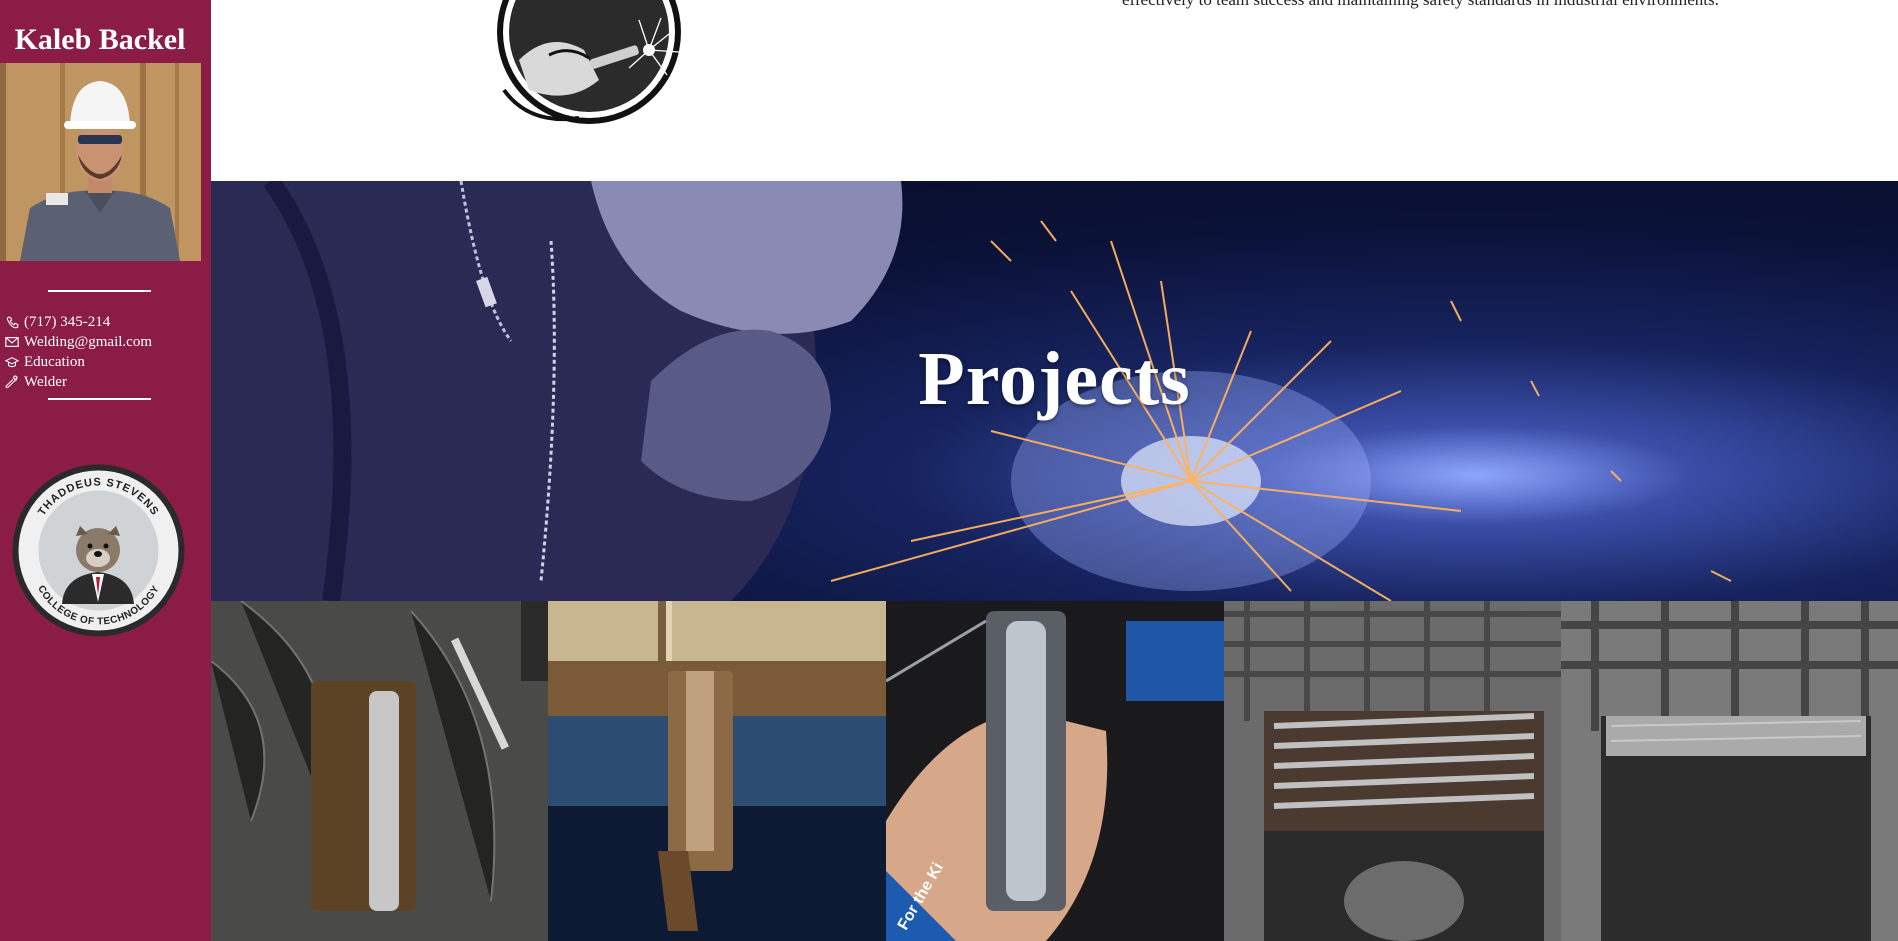  I want to click on graduation-cap-icon, so click(12, 362).